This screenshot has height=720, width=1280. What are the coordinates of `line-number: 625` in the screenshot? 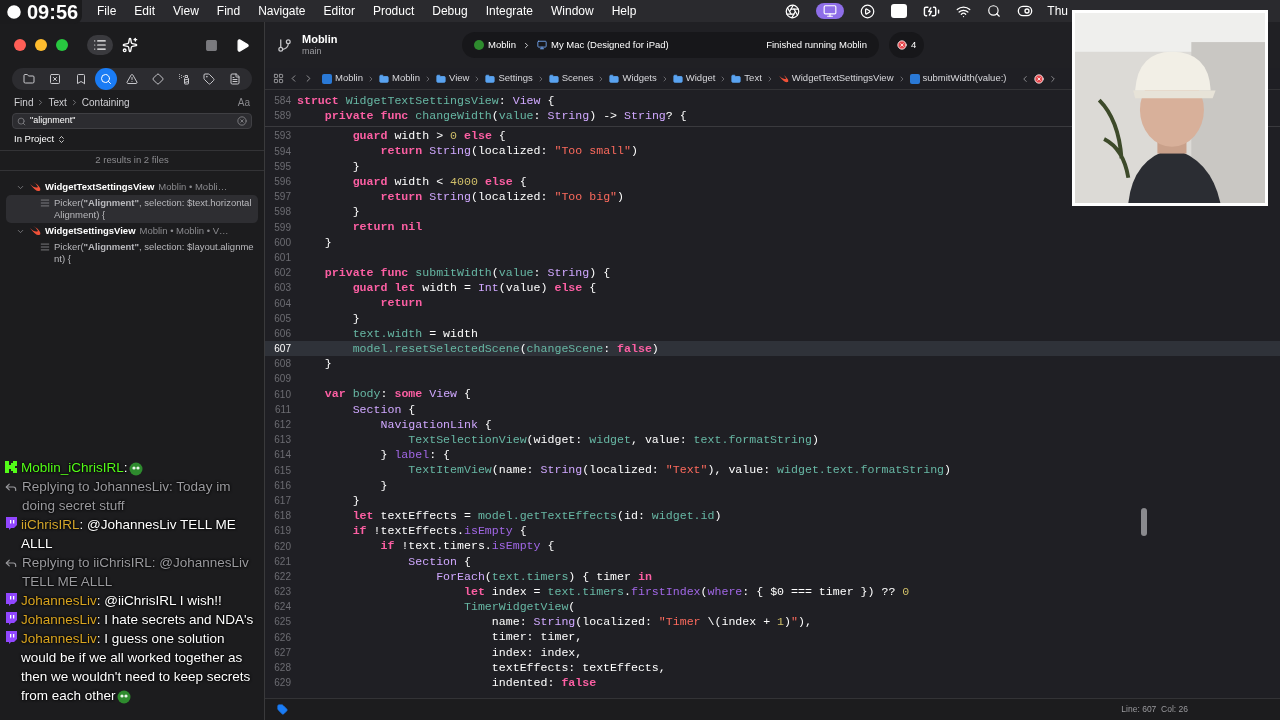 It's located at (282, 622).